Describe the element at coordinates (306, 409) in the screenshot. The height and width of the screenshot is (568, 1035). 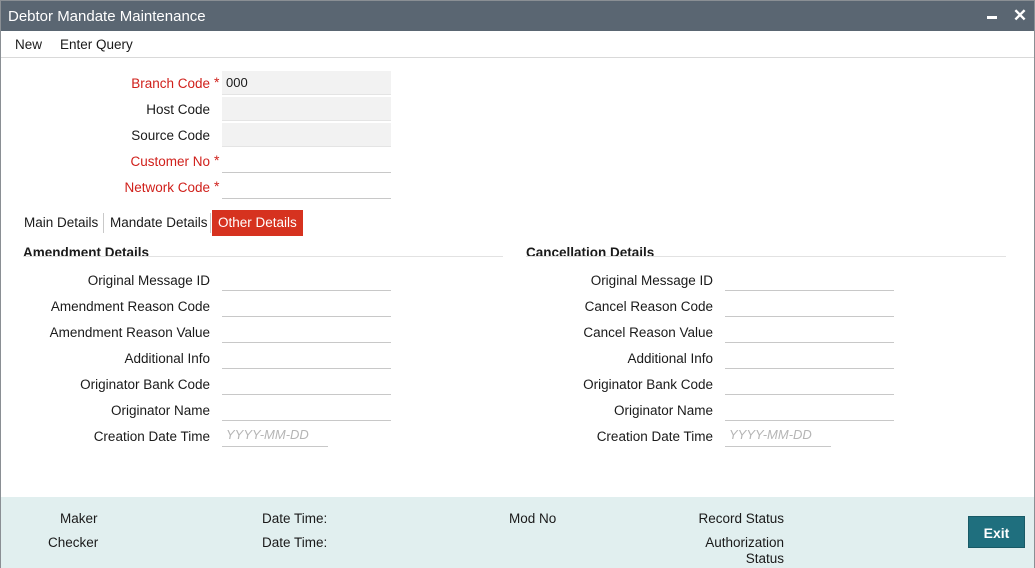
I see `amend-originator-name-field` at that location.